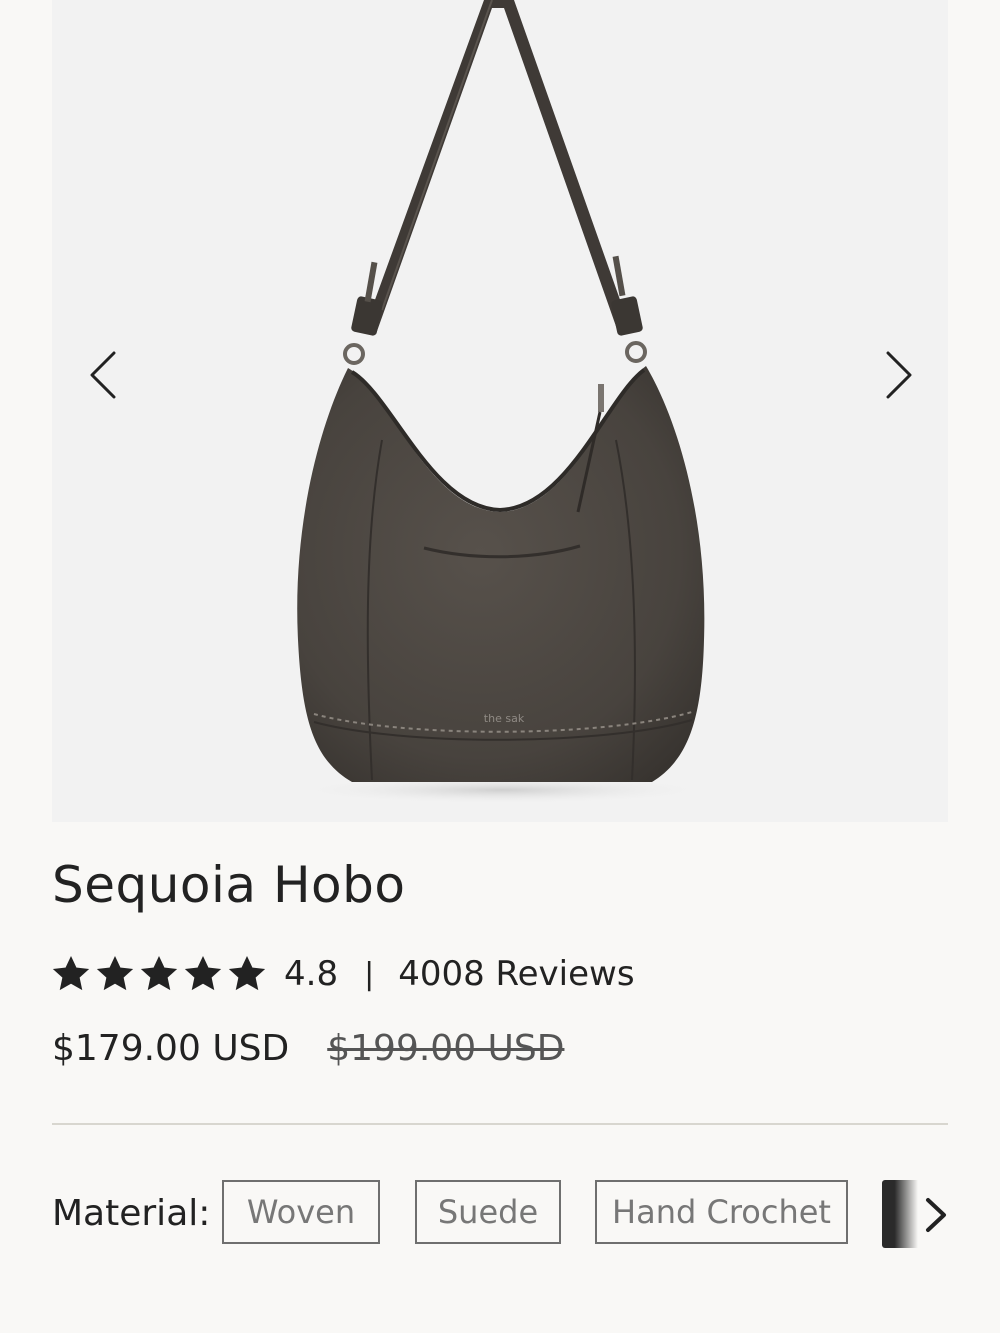 The image size is (1000, 1333). Describe the element at coordinates (301, 1212) in the screenshot. I see `material-option-woven: Woven` at that location.